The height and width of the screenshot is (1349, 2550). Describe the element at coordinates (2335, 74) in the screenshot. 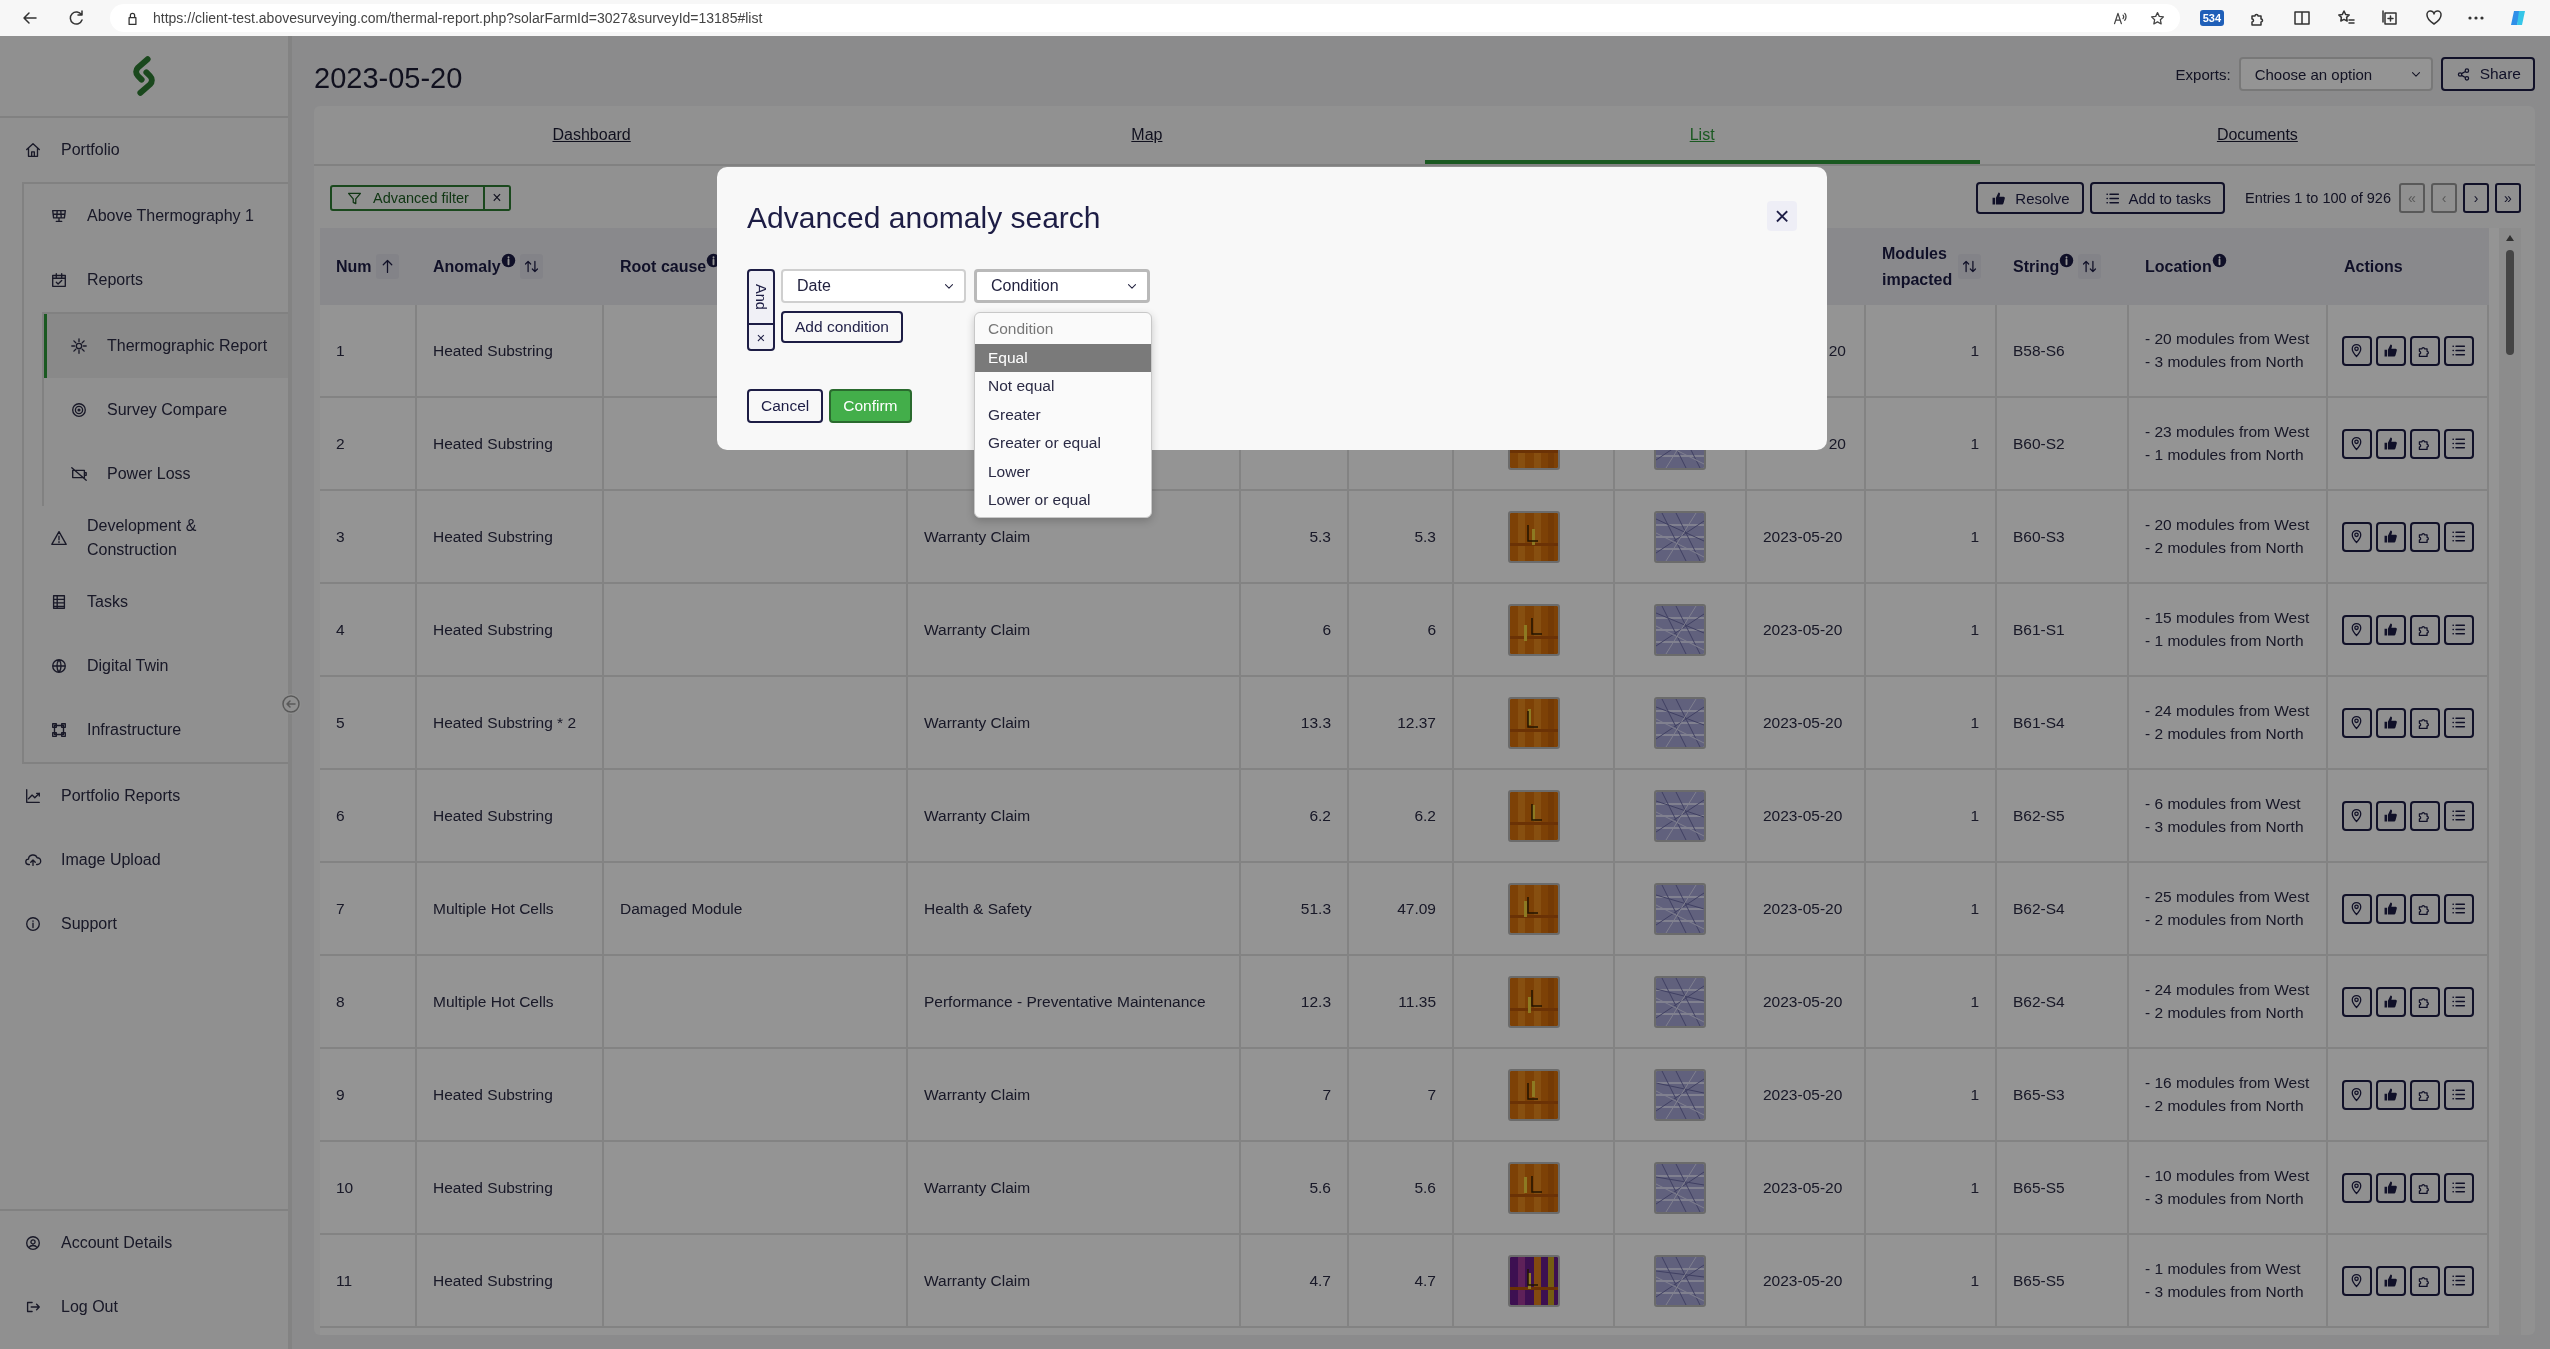

I see `exports-select: Choose an option` at that location.